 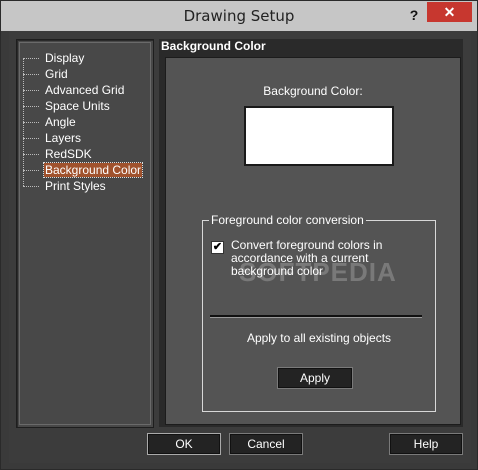 What do you see at coordinates (60, 122) in the screenshot?
I see `tree-item-label: Angle` at bounding box center [60, 122].